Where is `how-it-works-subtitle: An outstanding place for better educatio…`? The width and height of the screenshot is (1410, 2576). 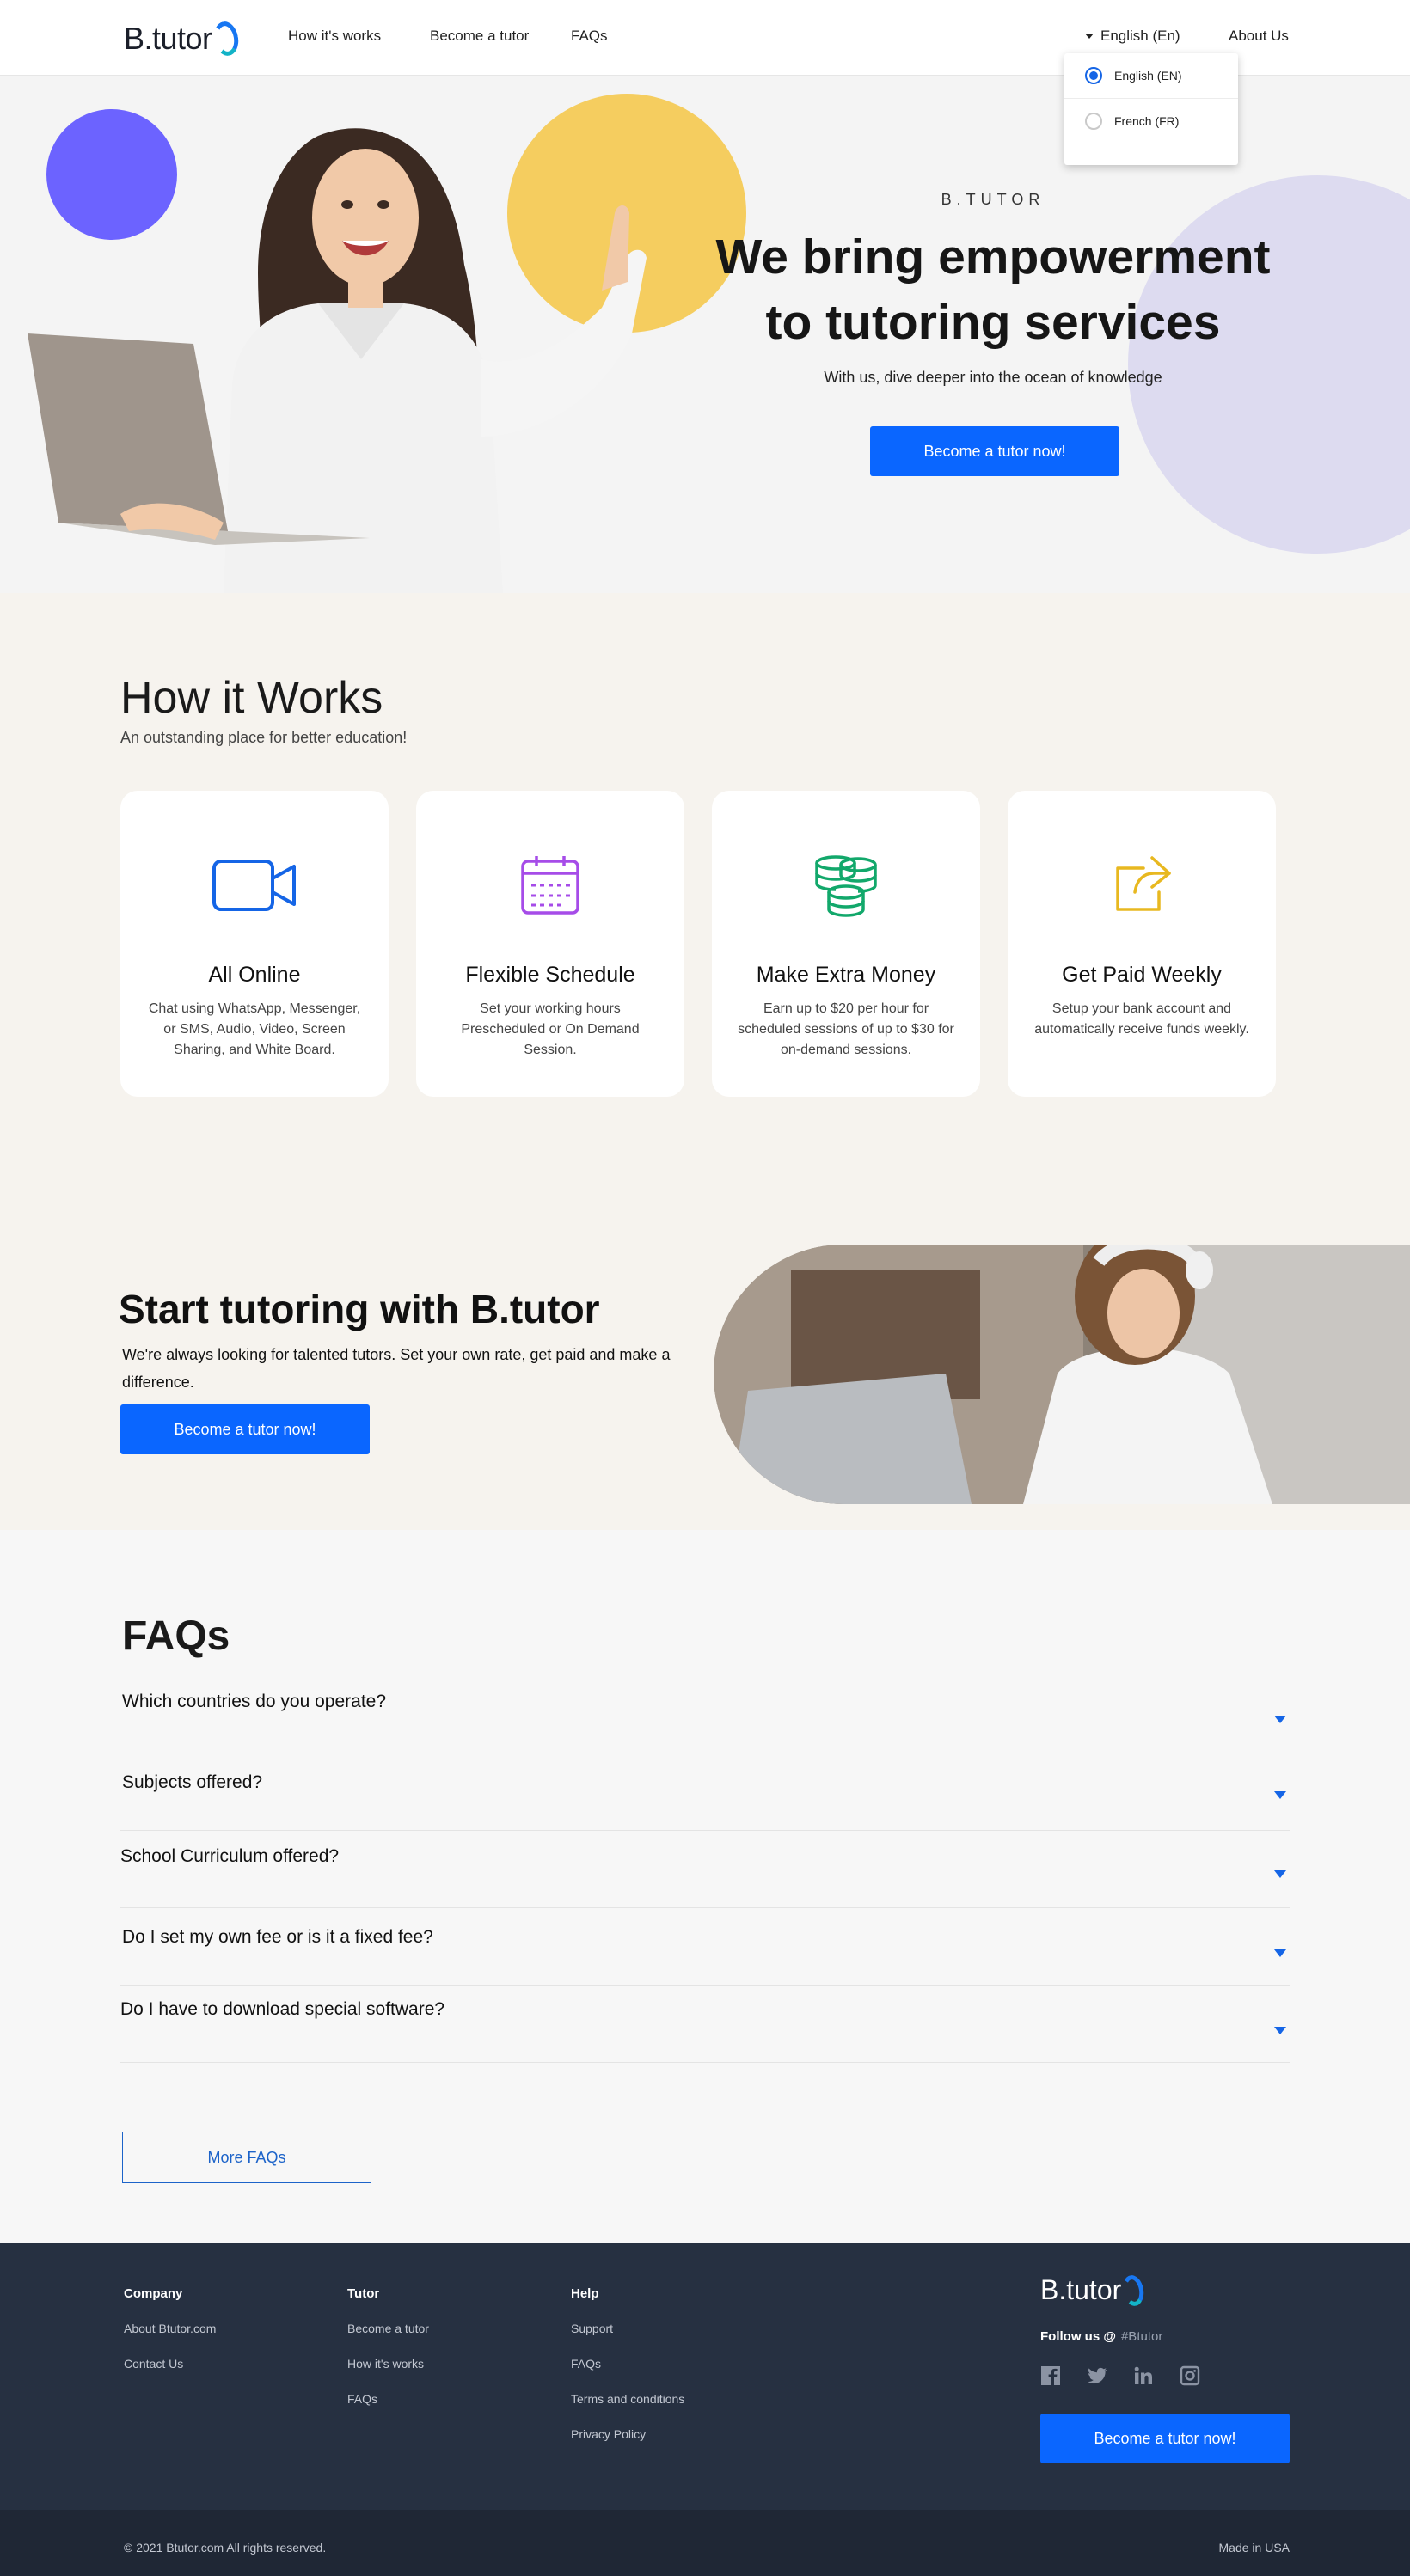 how-it-works-subtitle: An outstanding place for better educatio… is located at coordinates (264, 737).